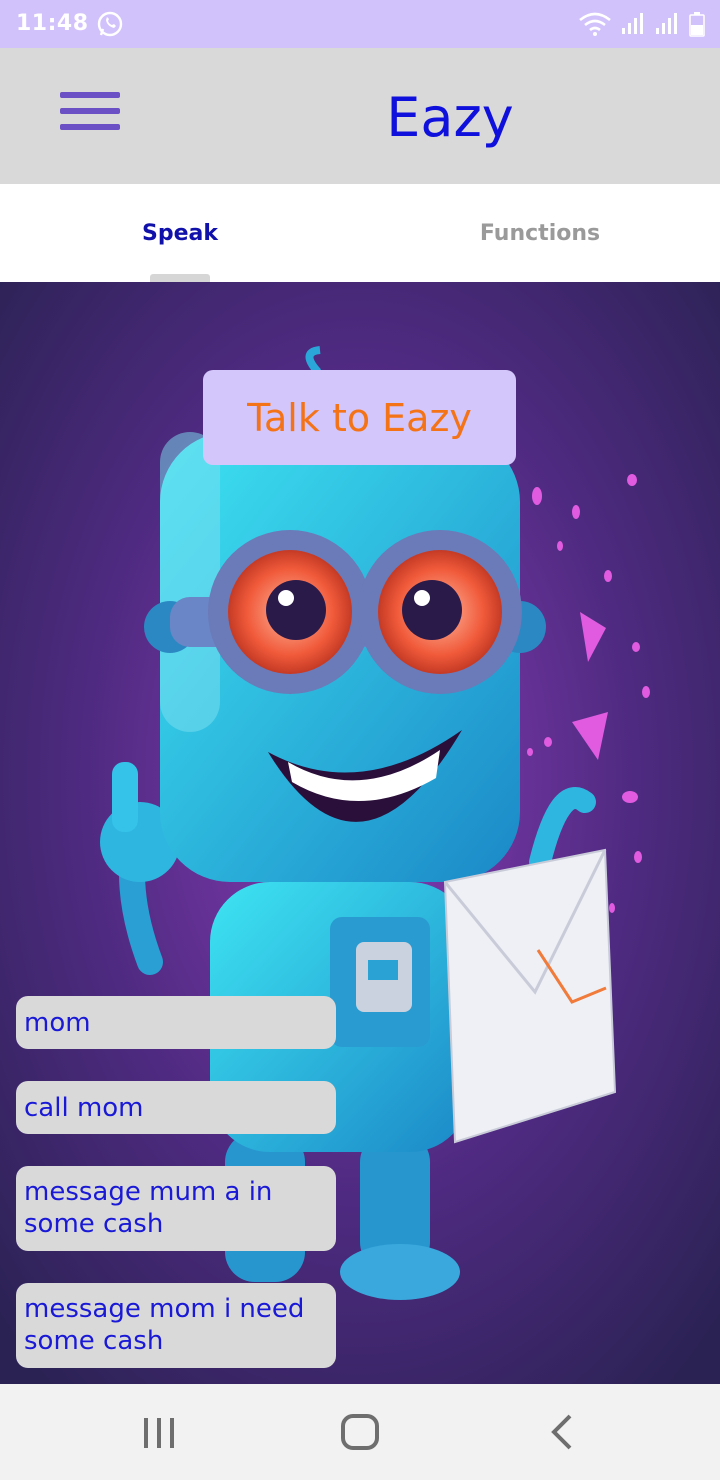  I want to click on status-bar: 11:48, so click(360, 24).